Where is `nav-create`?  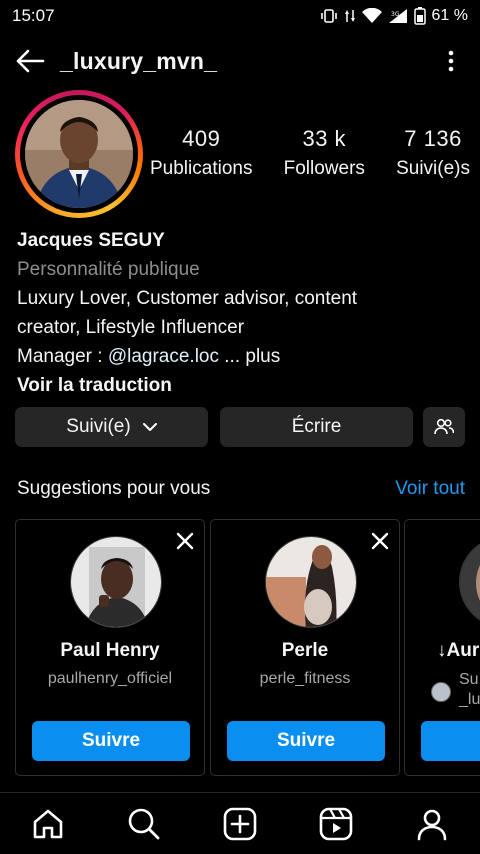
nav-create is located at coordinates (240, 824).